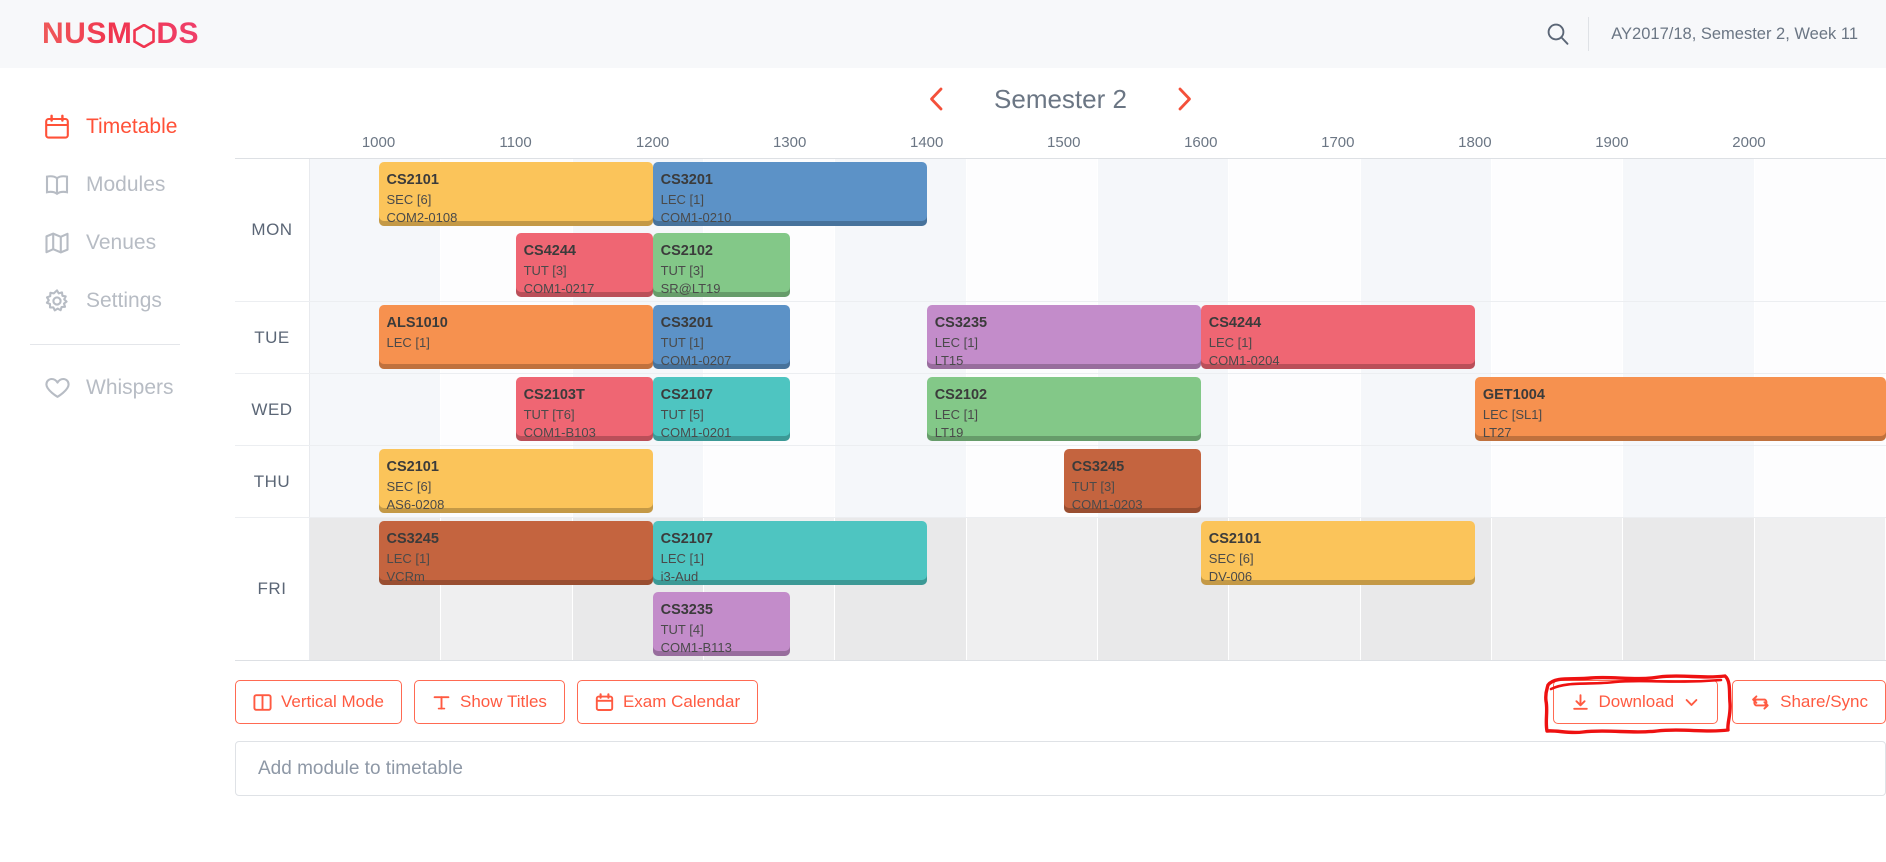 The height and width of the screenshot is (862, 1886). I want to click on lesson-venue: COM1-0201, so click(696, 433).